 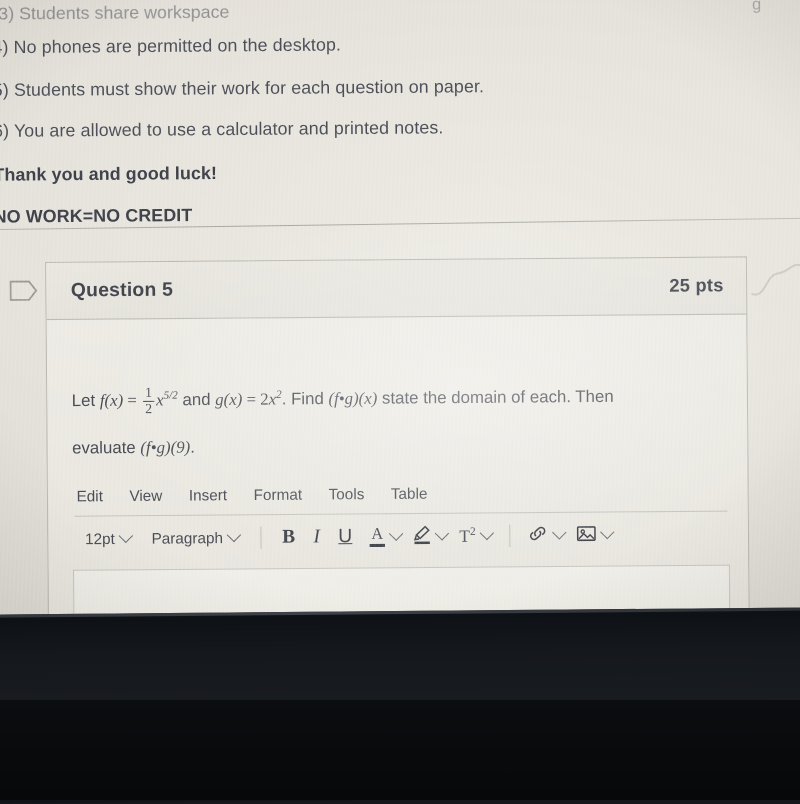 I want to click on superscript-button: T2, so click(x=475, y=535).